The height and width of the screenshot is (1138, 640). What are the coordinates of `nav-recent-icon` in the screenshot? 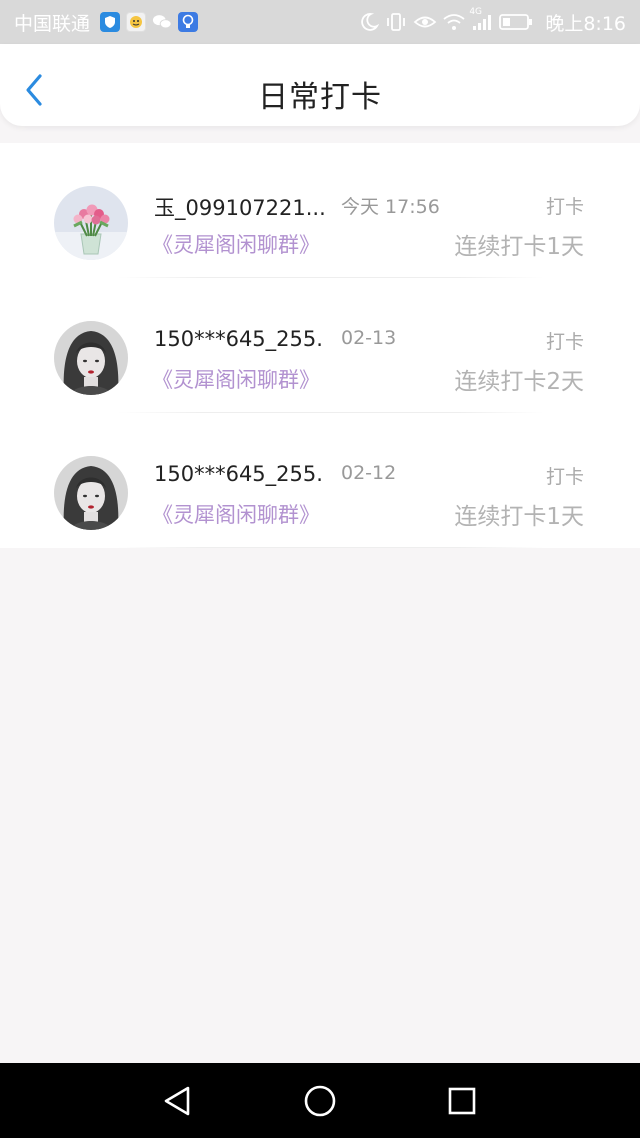 It's located at (462, 1101).